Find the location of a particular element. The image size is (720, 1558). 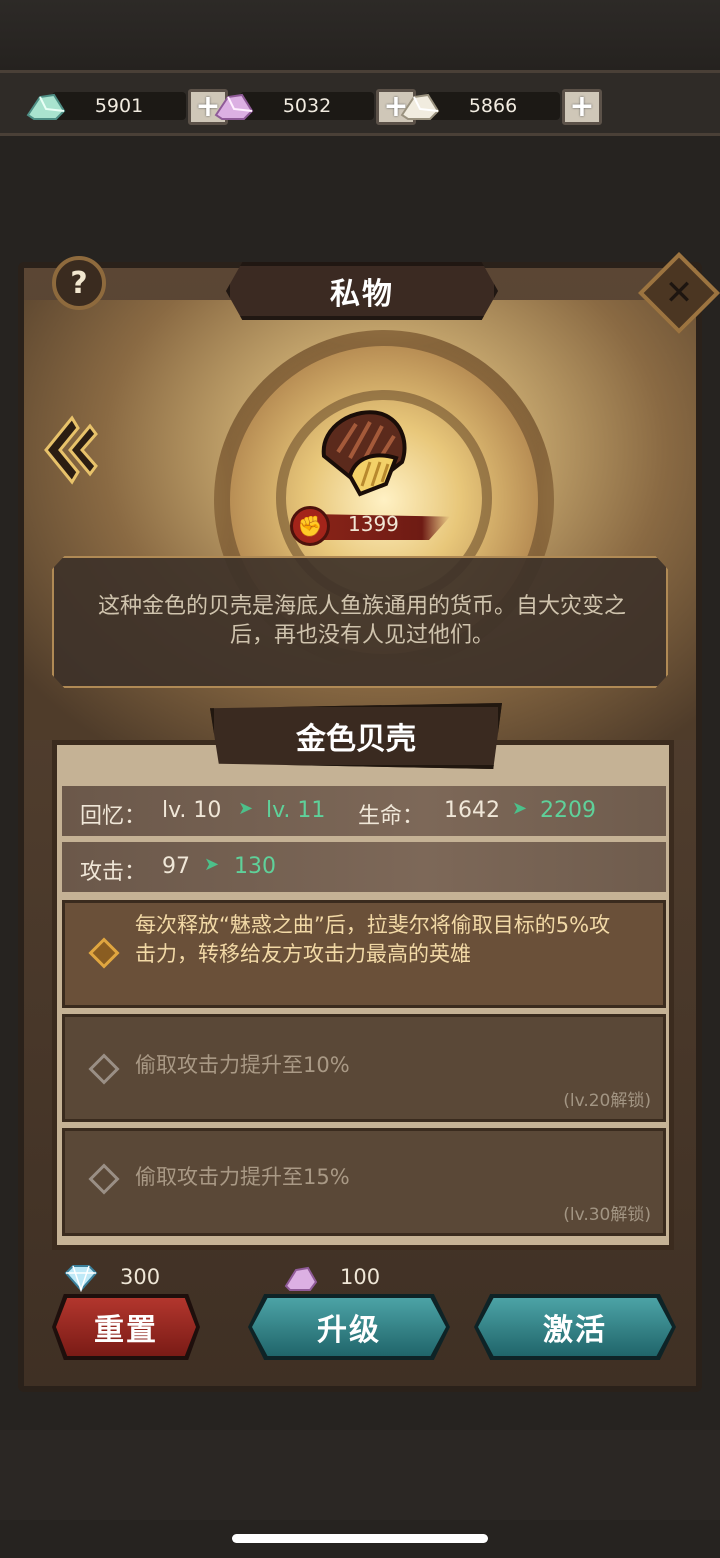

item-name-banner: 金色贝壳 is located at coordinates (356, 736).